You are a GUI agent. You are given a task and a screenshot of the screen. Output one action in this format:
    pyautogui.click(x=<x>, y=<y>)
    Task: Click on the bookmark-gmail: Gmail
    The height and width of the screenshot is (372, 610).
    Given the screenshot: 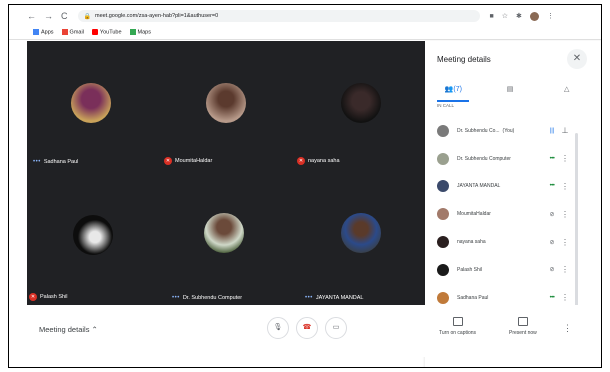 What is the action you would take?
    pyautogui.click(x=72, y=32)
    